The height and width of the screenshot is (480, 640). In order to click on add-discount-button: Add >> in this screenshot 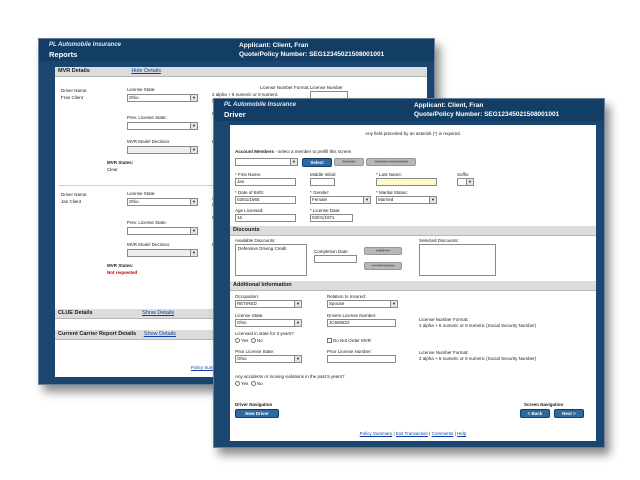, I will do `click(383, 251)`.